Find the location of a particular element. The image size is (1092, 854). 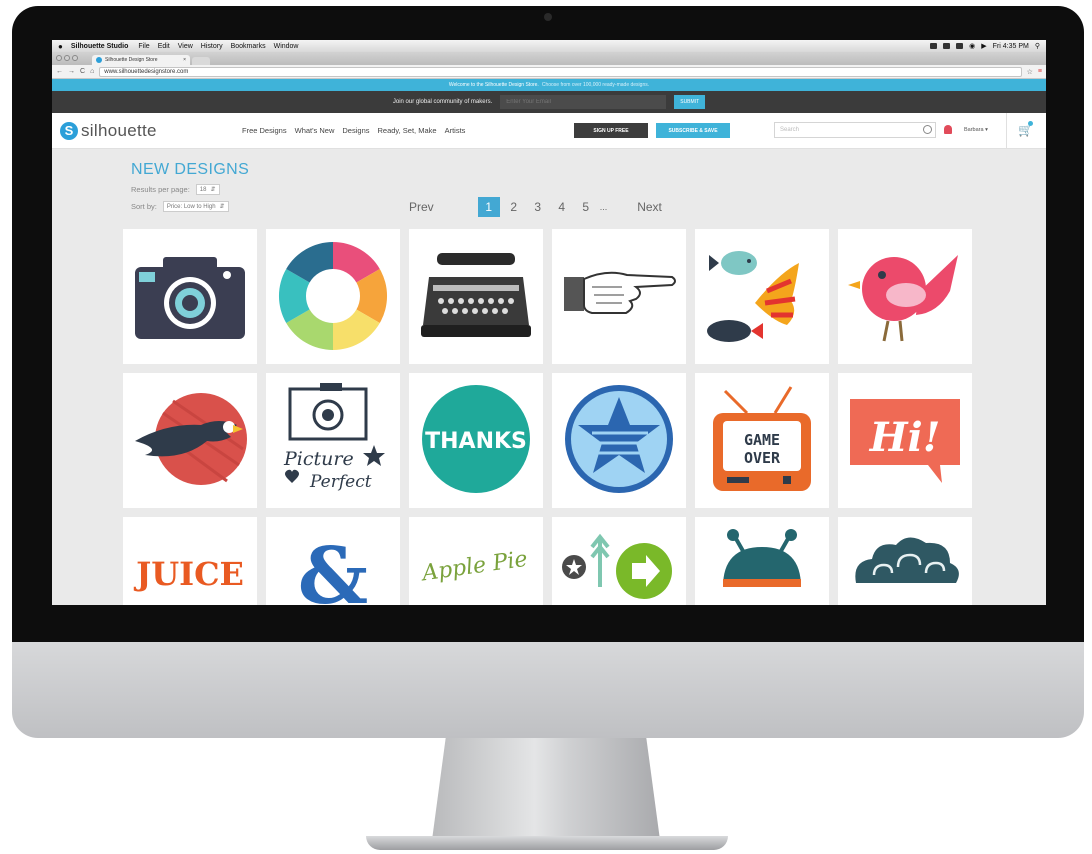

menu-file: File is located at coordinates (143, 46).